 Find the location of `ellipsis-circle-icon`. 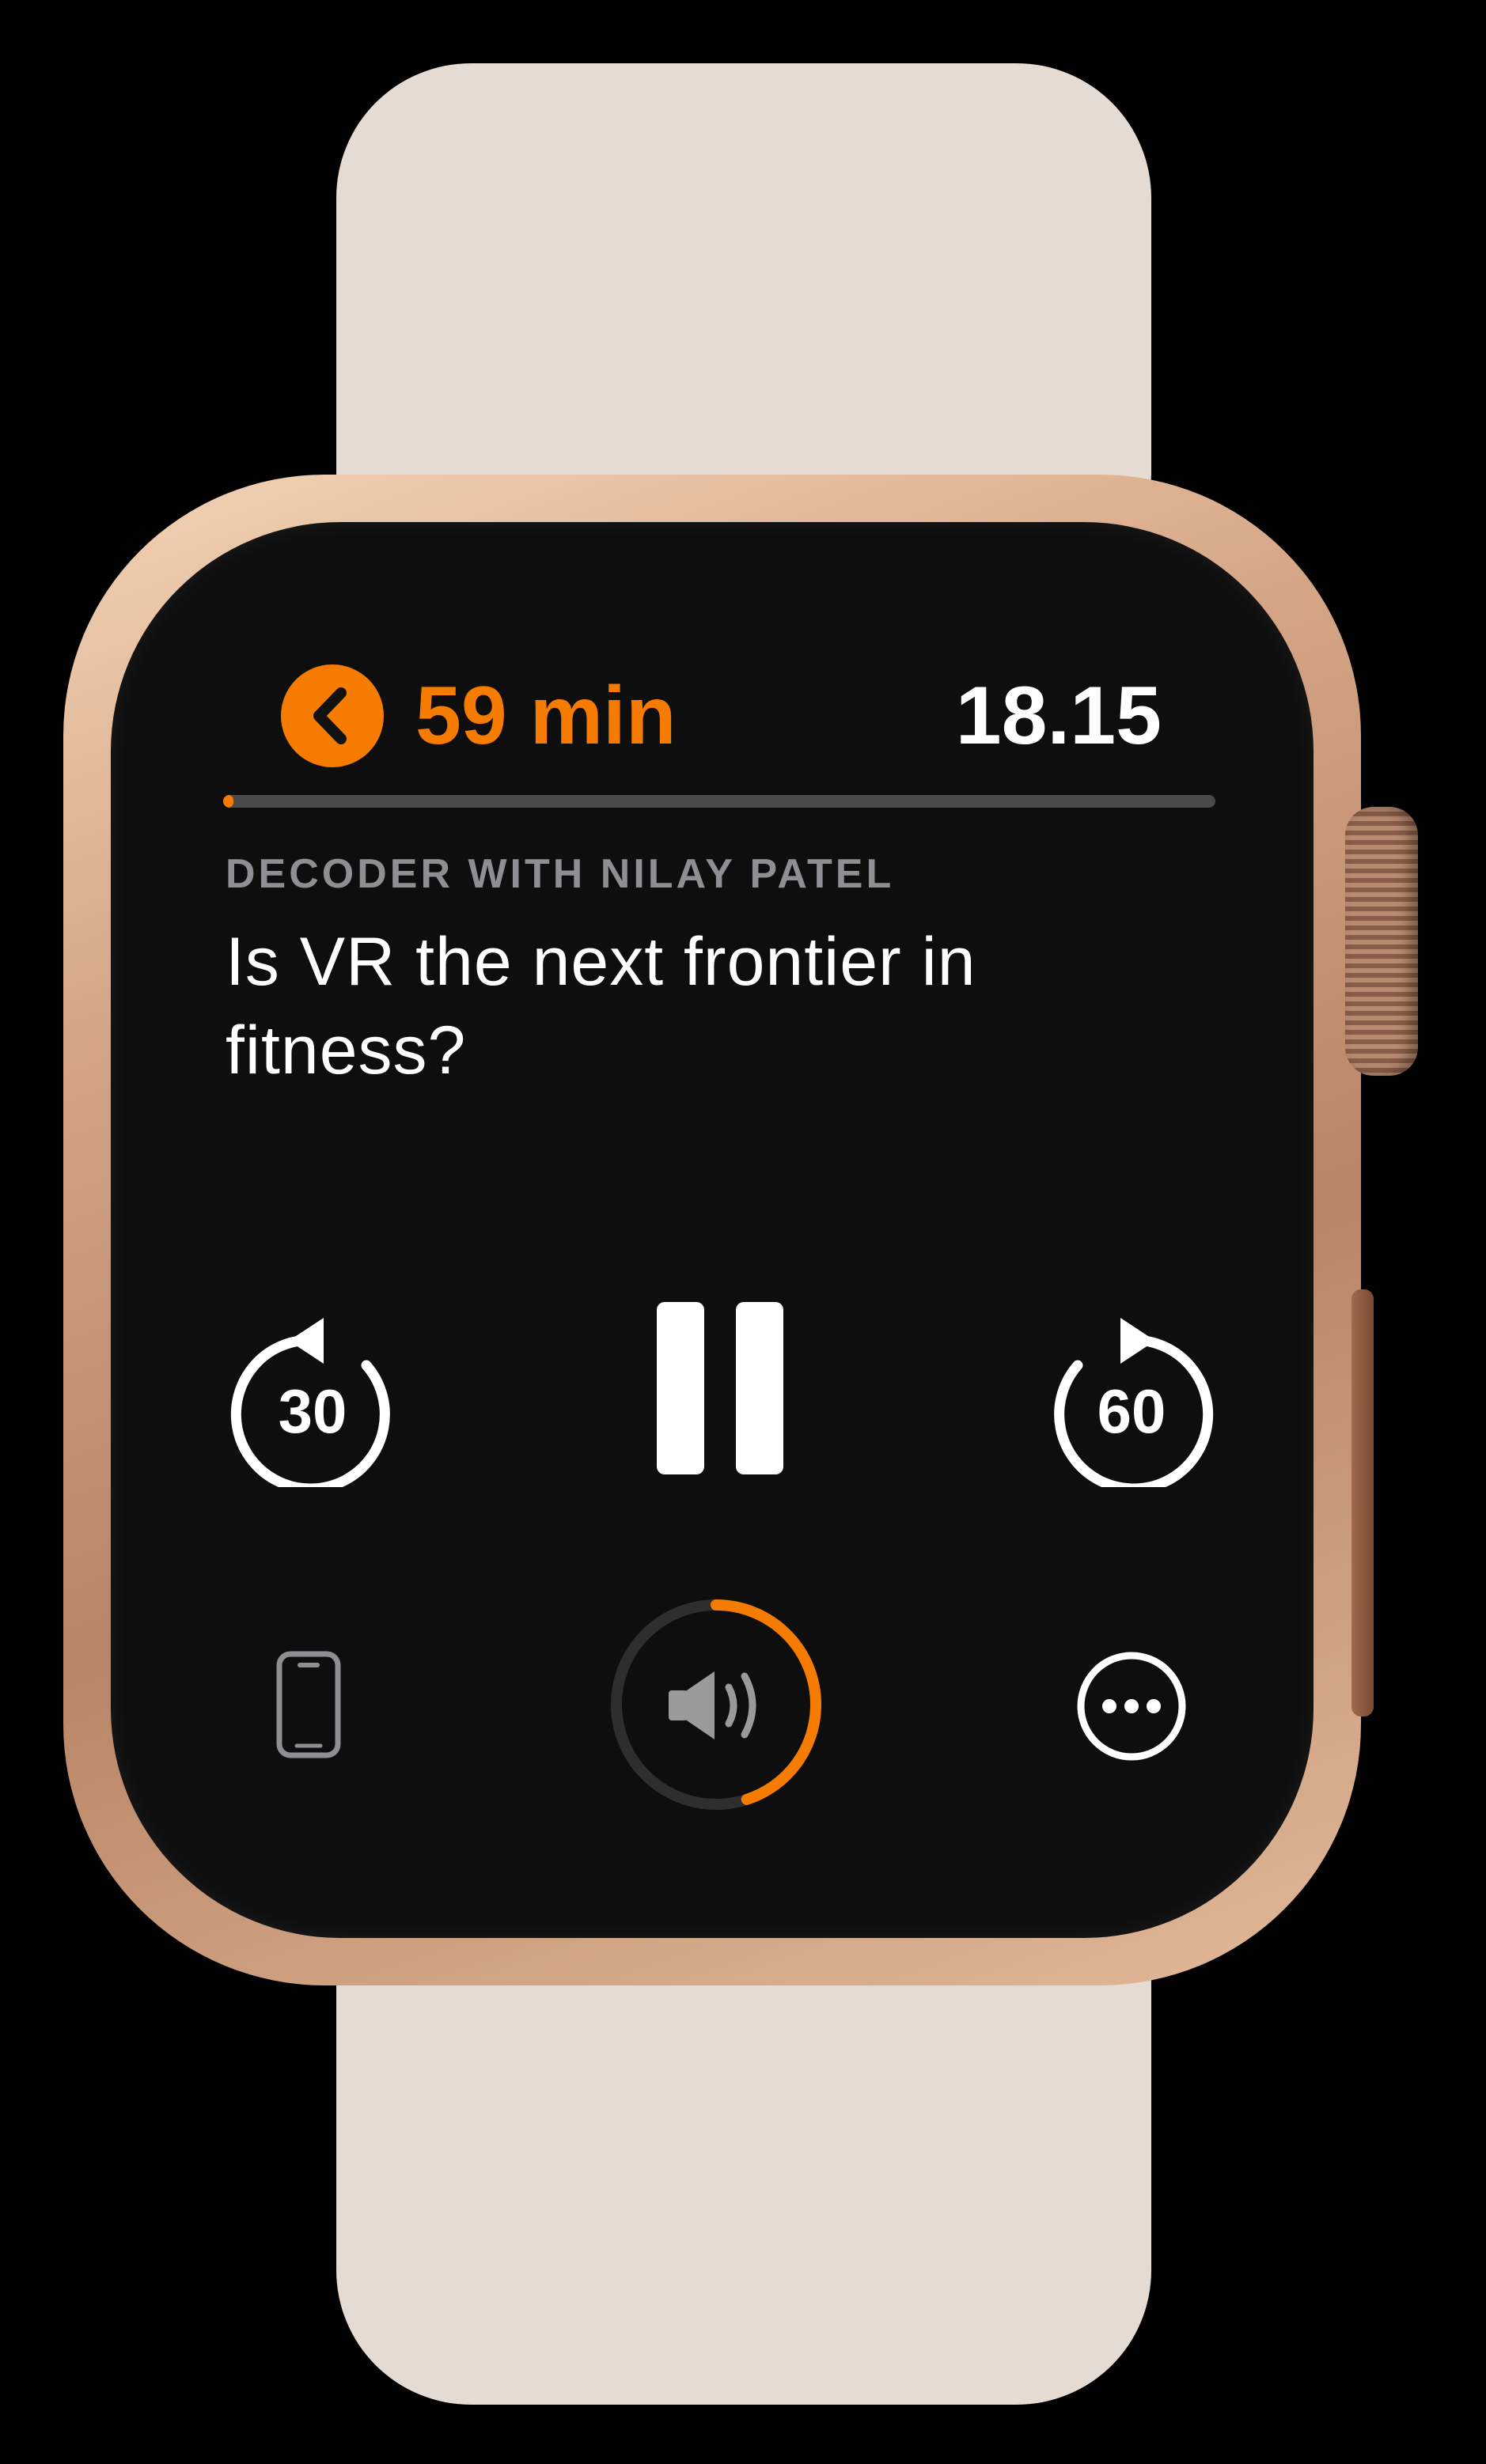

ellipsis-circle-icon is located at coordinates (1131, 1706).